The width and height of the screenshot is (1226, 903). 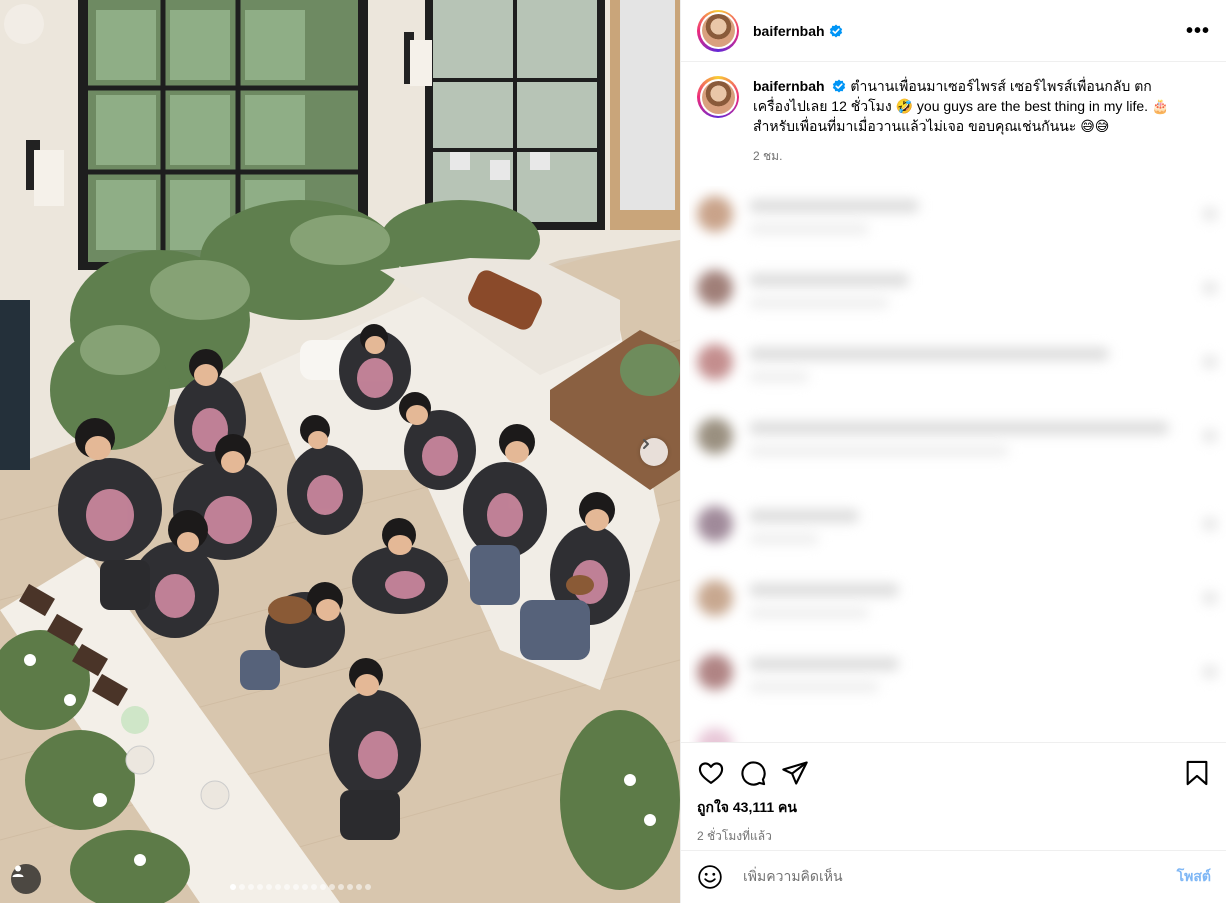 I want to click on share-icon, so click(x=795, y=773).